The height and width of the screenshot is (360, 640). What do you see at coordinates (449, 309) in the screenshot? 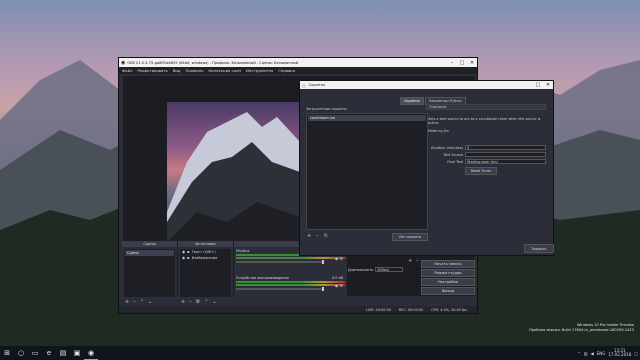
I see `cpu-status: CPU: 4.4%, 30.00 fps` at bounding box center [449, 309].